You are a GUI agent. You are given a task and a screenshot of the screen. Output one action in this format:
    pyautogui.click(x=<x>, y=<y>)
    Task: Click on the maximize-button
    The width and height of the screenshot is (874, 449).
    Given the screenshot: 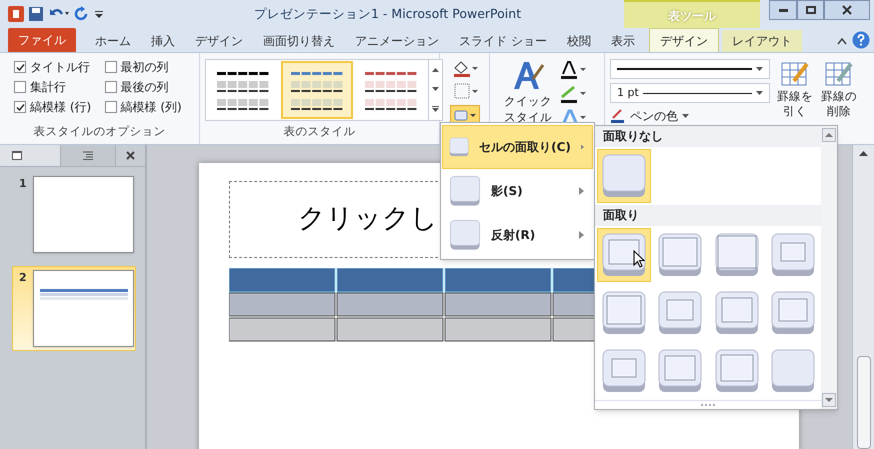 What is the action you would take?
    pyautogui.click(x=810, y=10)
    